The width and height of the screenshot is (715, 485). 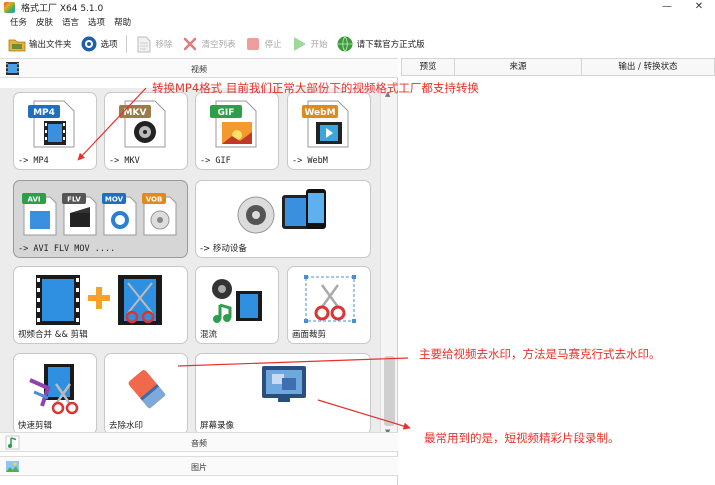 I want to click on clear-list-button: 清空列表, so click(x=208, y=44).